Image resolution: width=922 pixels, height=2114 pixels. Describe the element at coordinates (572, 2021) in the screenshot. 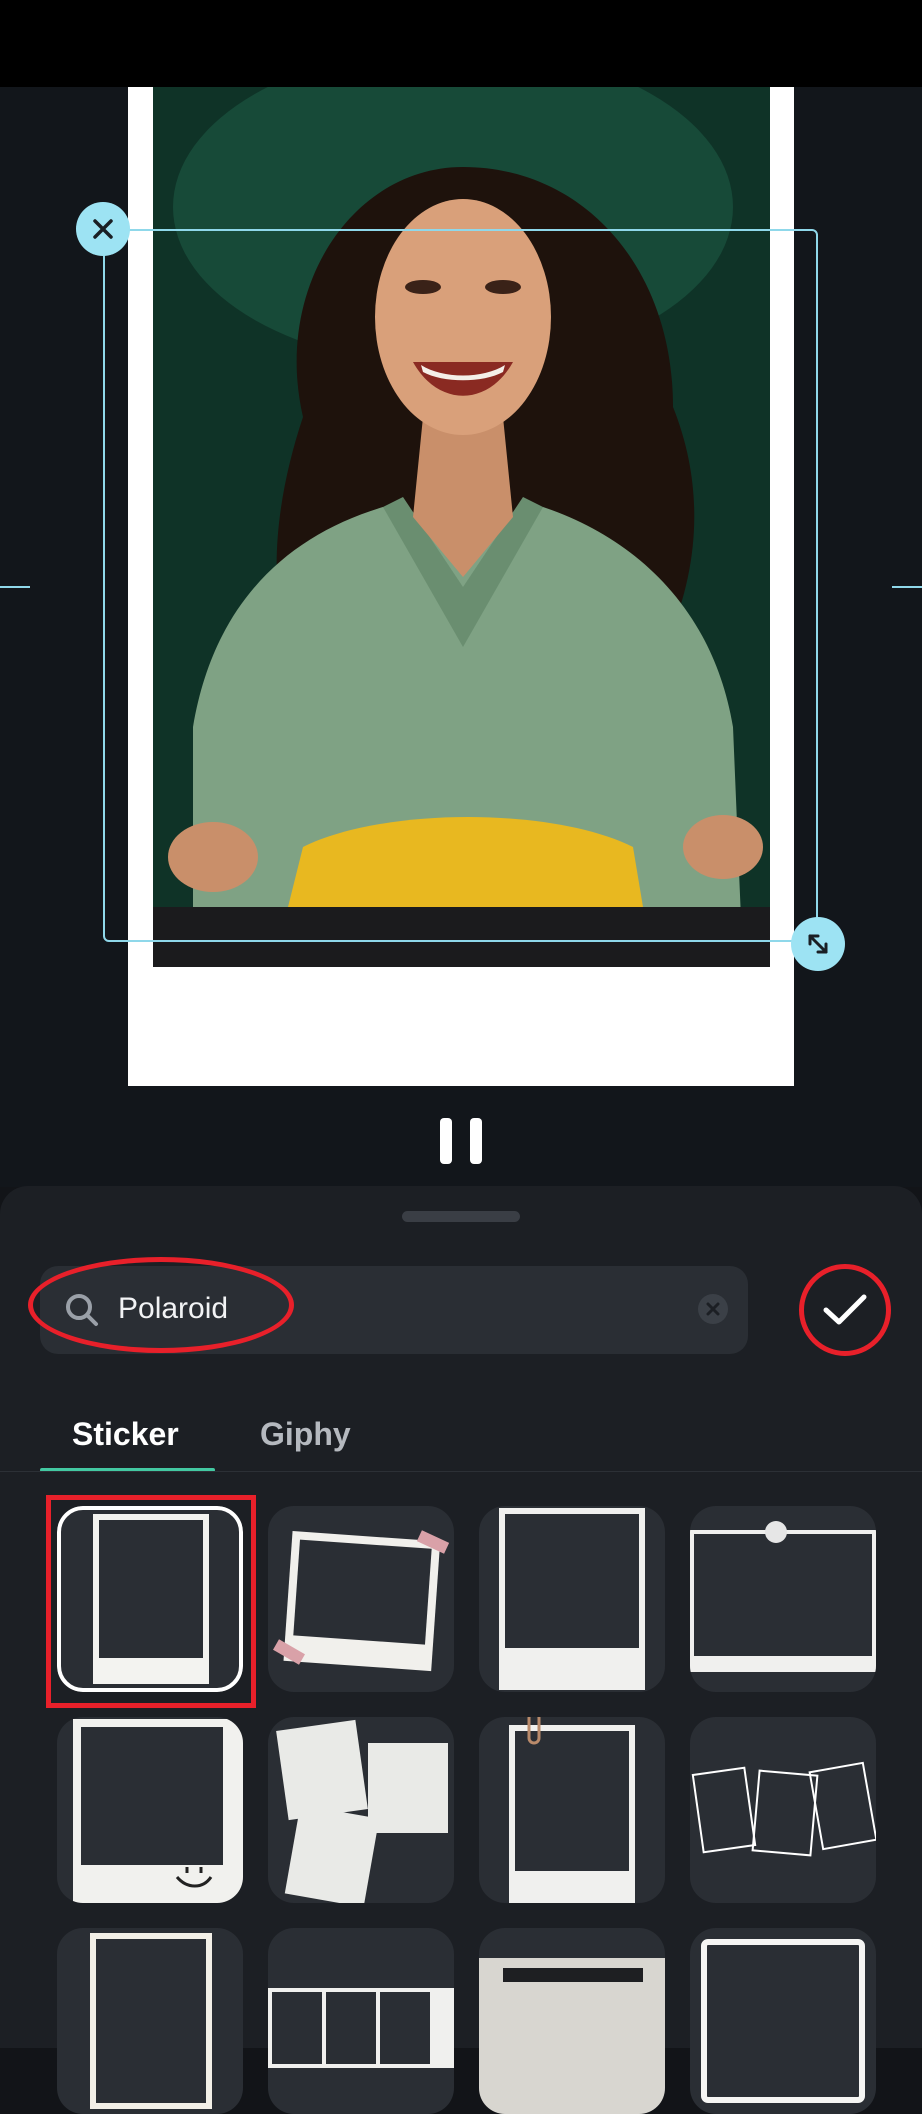

I see `sticker-item-polaroid-torn-film` at that location.